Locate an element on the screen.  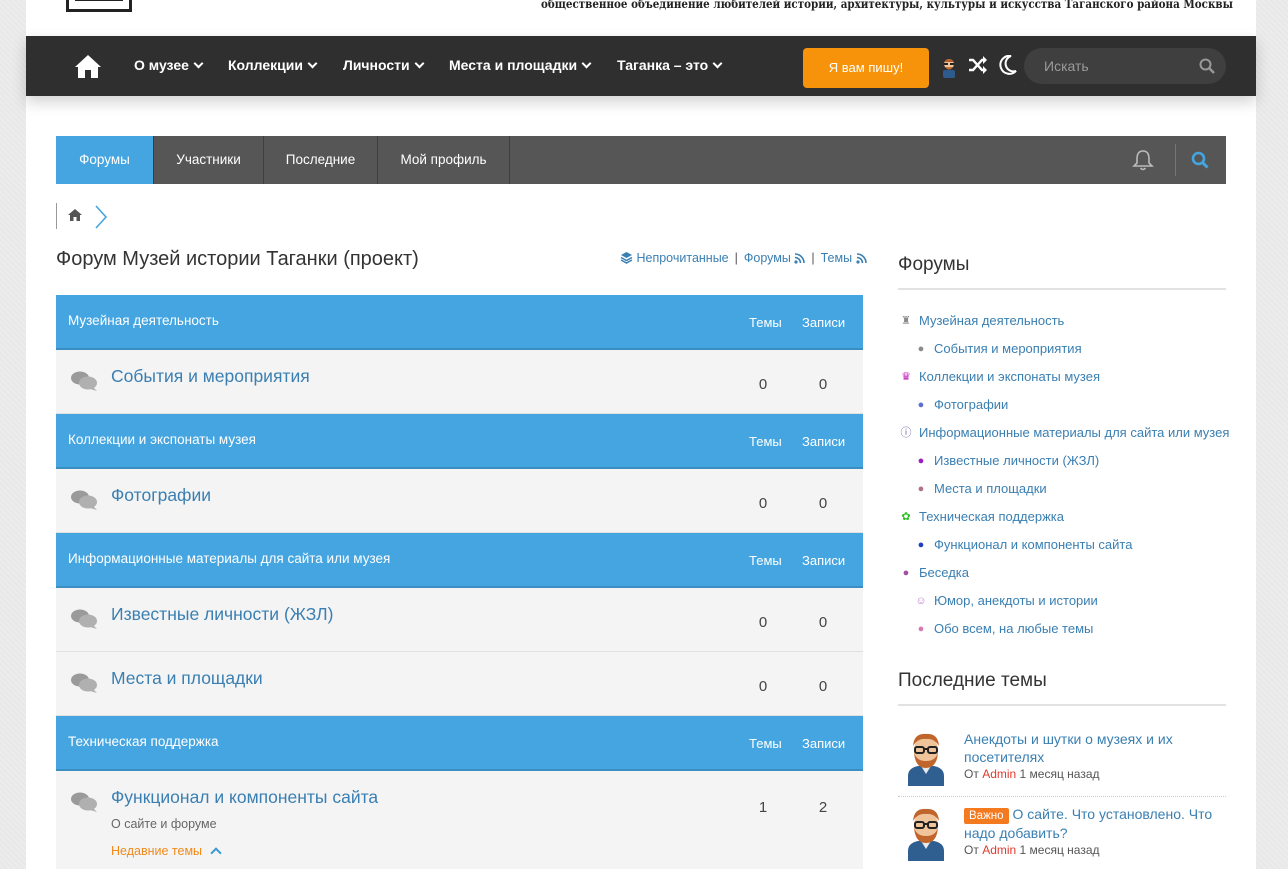
sidebar-forum-item: ● Фотографии is located at coordinates (1068, 409).